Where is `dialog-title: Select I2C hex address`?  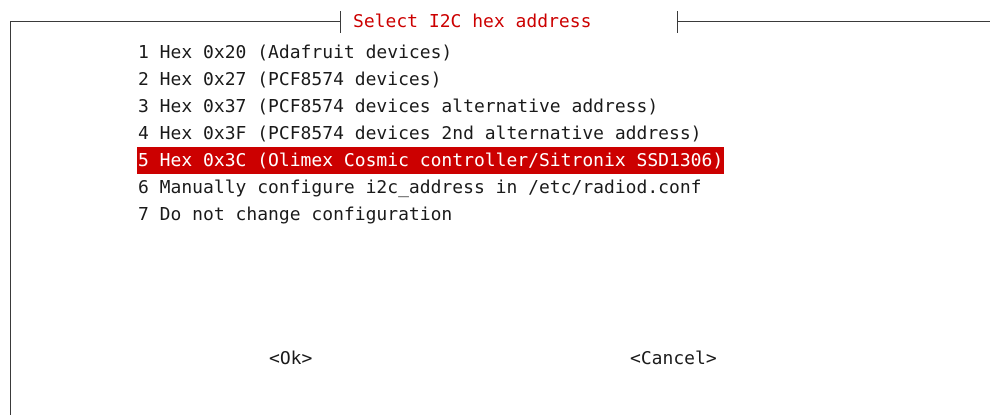
dialog-title: Select I2C hex address is located at coordinates (472, 21).